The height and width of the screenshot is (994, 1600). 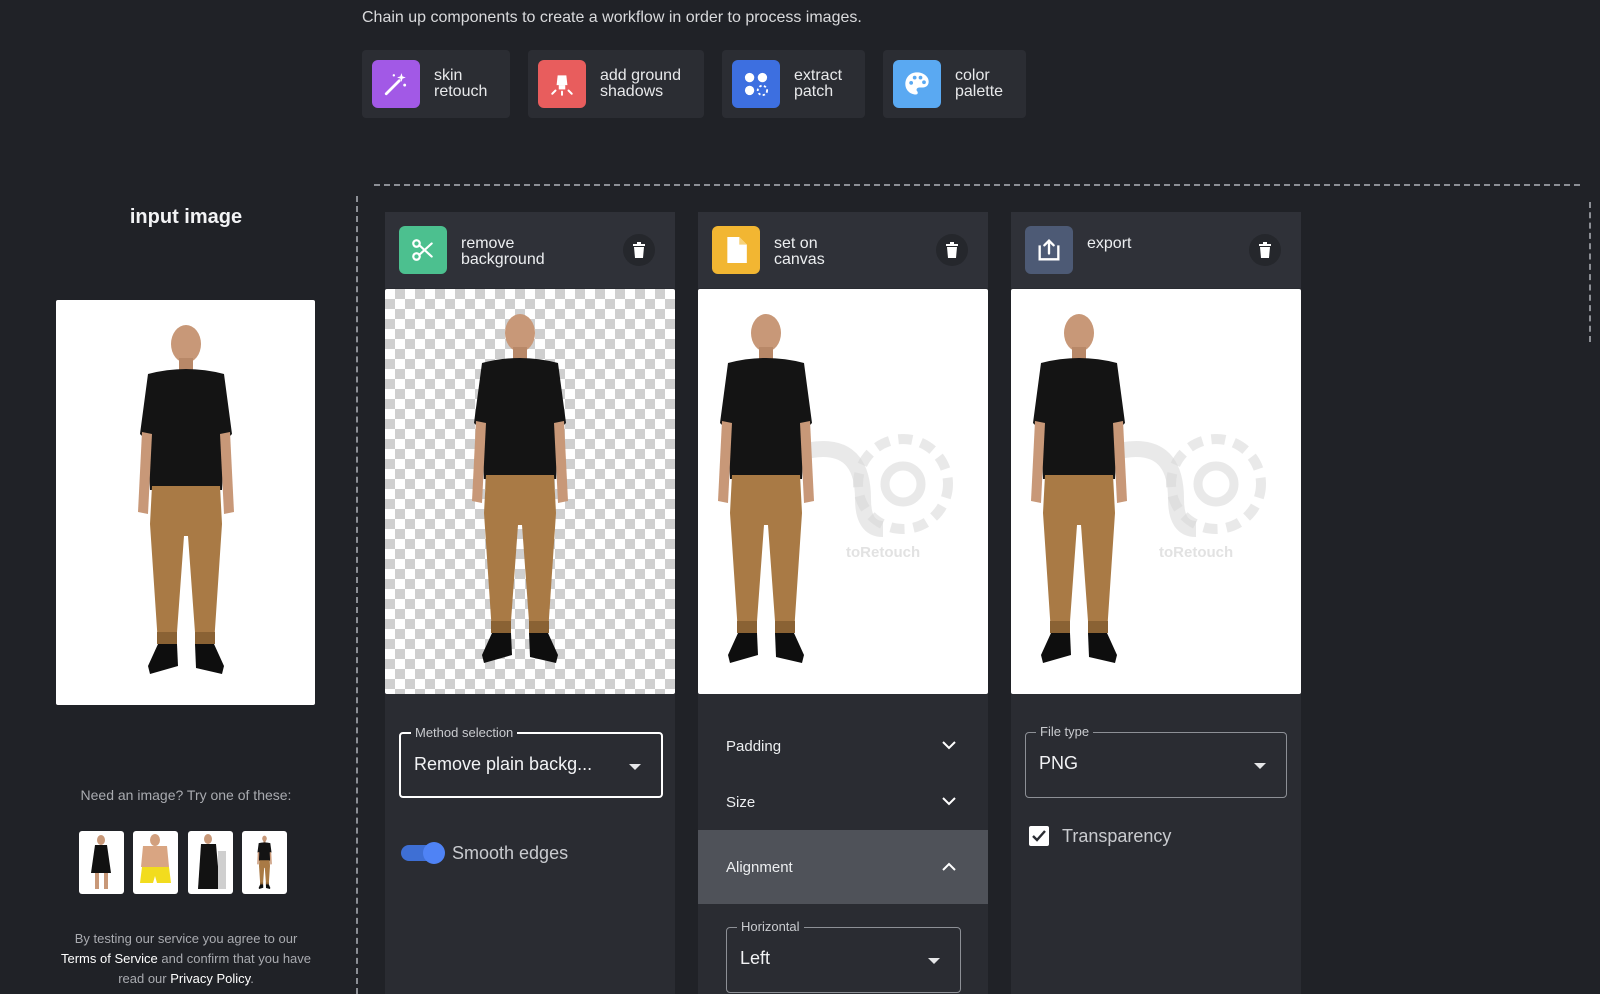 I want to click on component-label: skin retouch, so click(x=461, y=83).